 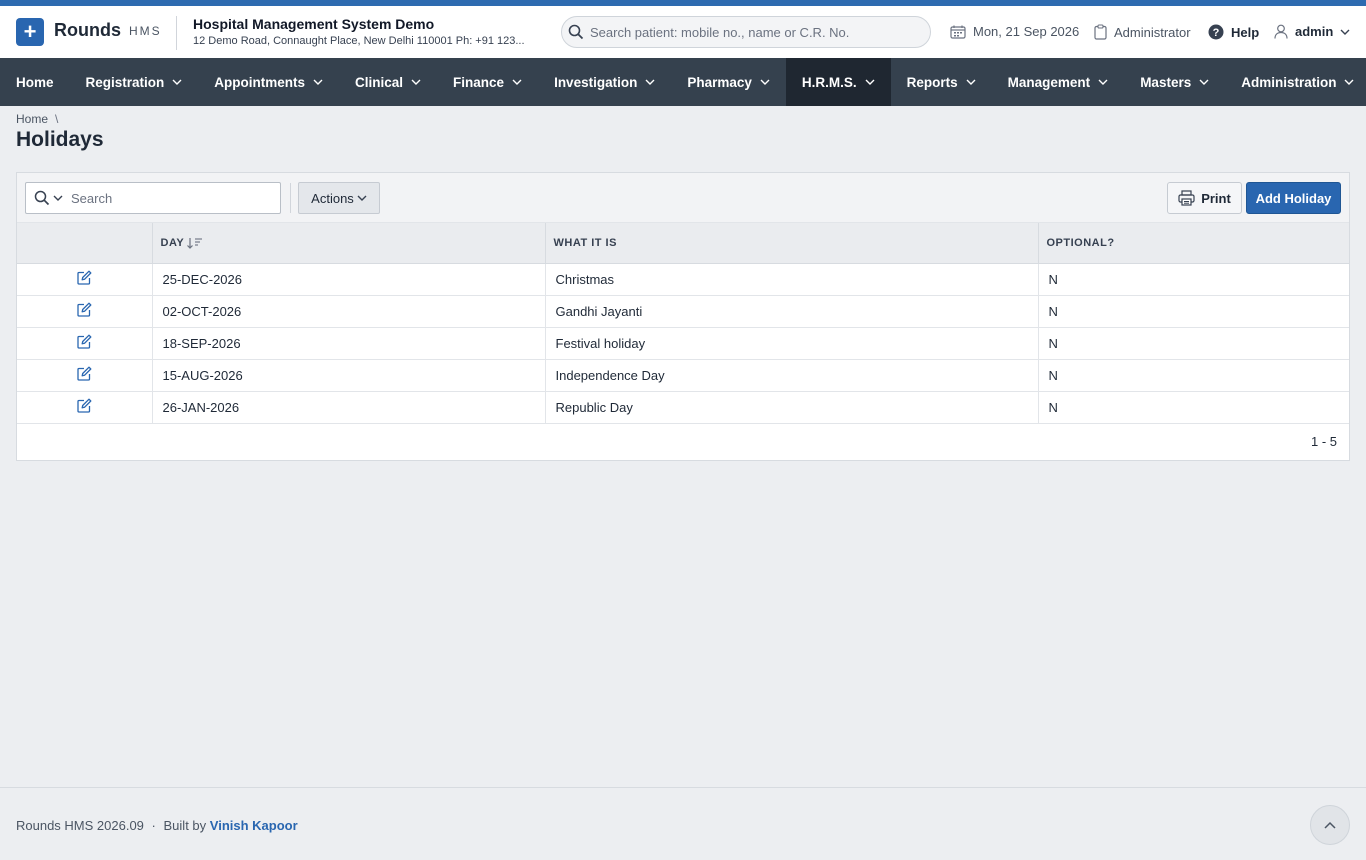 I want to click on nav-label: Home, so click(x=35, y=82).